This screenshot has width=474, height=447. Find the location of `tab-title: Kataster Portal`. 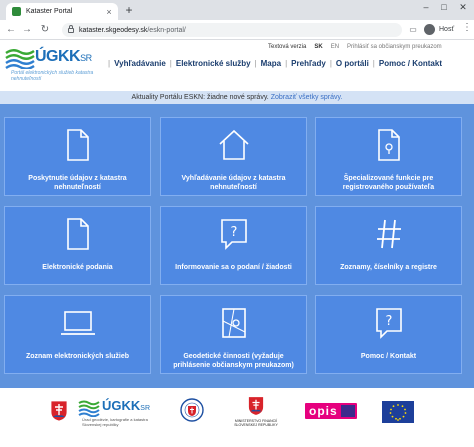

tab-title: Kataster Portal is located at coordinates (49, 11).